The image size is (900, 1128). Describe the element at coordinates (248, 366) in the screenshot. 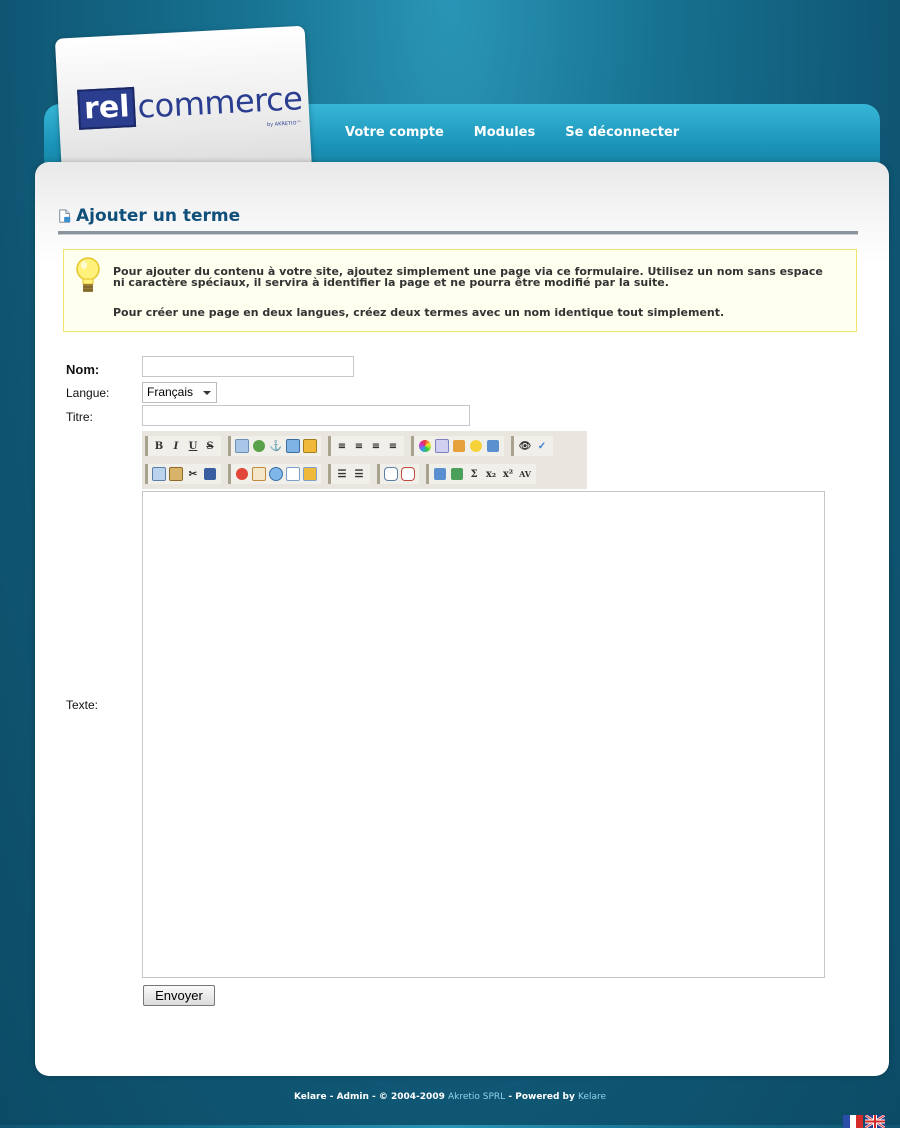

I see `nom-input` at that location.